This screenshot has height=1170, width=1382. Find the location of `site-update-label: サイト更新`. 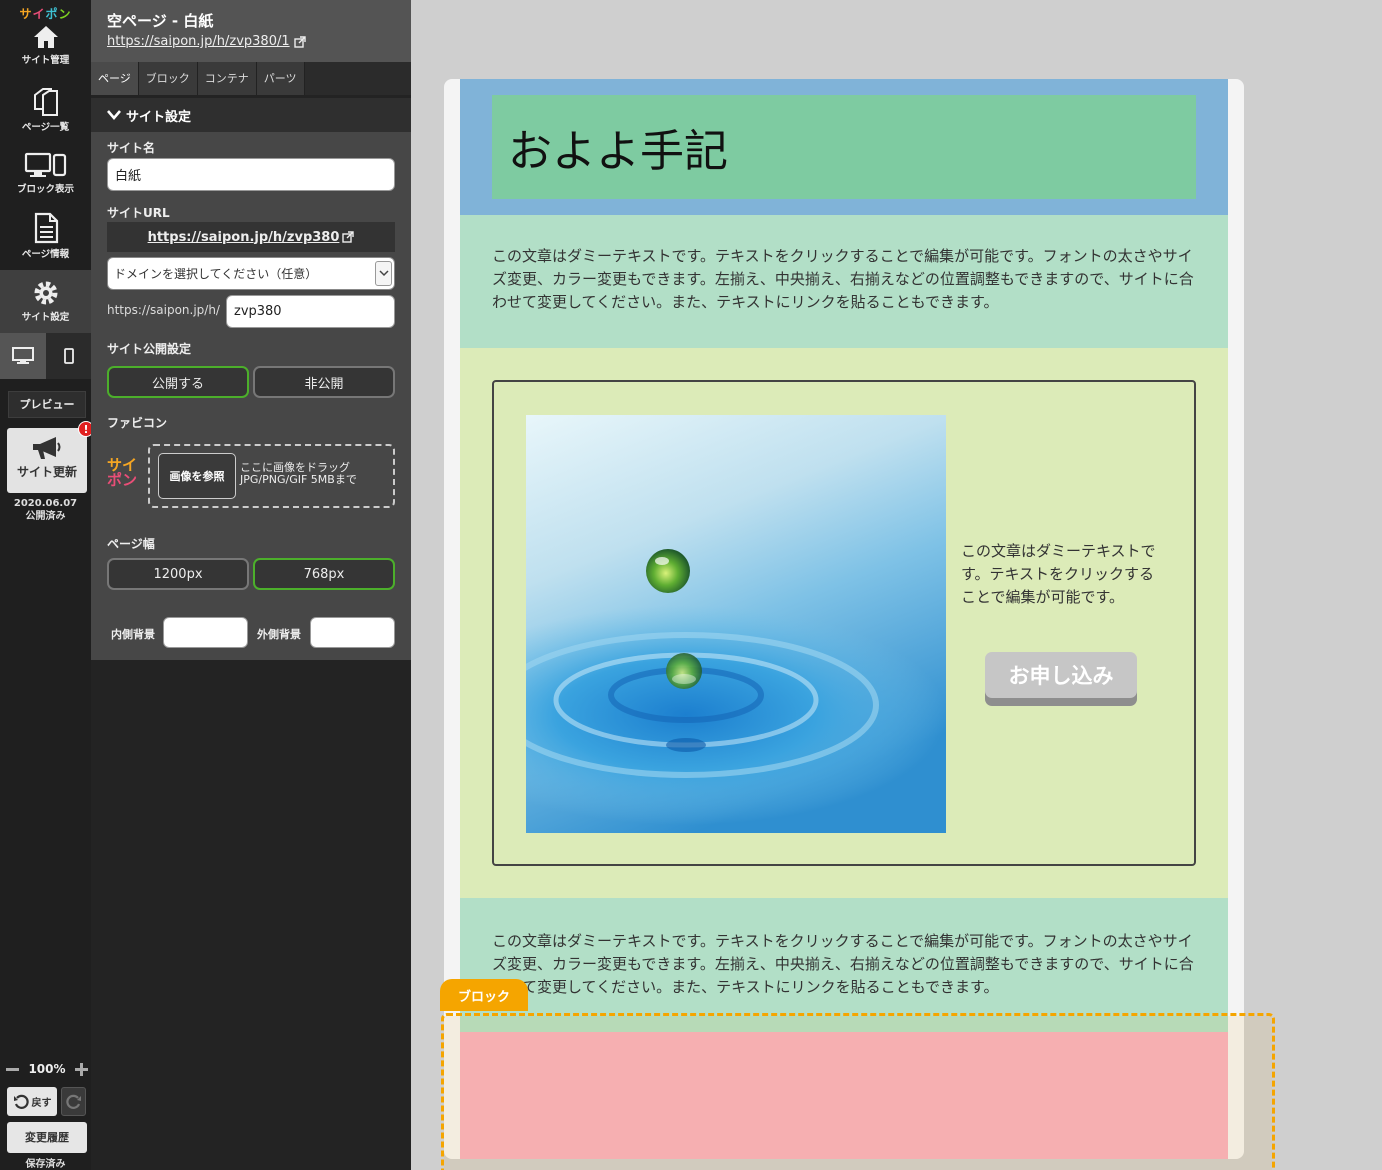

site-update-label: サイト更新 is located at coordinates (46, 472).